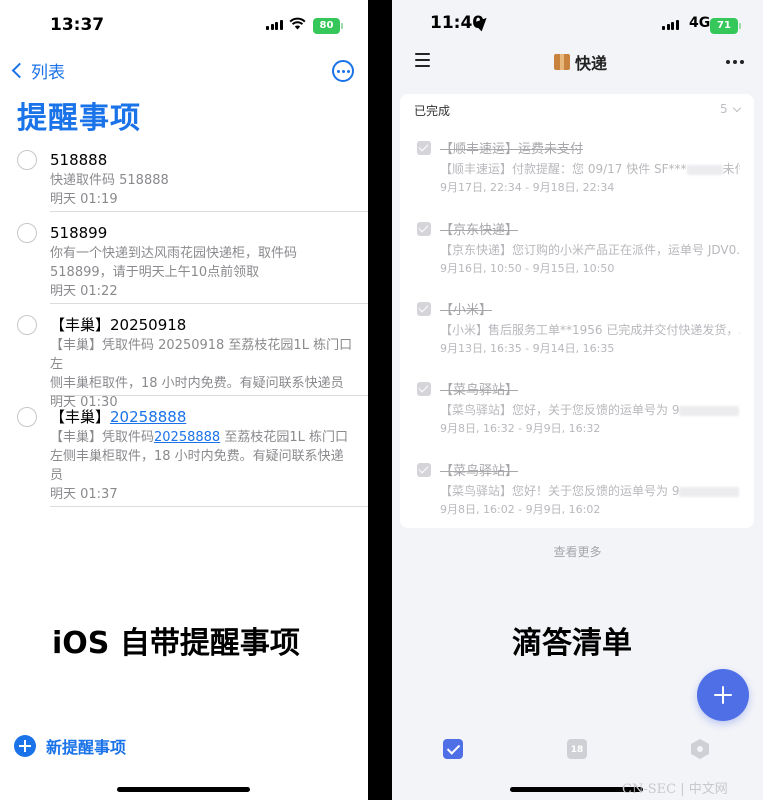 This screenshot has width=763, height=800. What do you see at coordinates (184, 178) in the screenshot?
I see `reminder-item: 518888 快递取件码 518888 明天 01:19` at bounding box center [184, 178].